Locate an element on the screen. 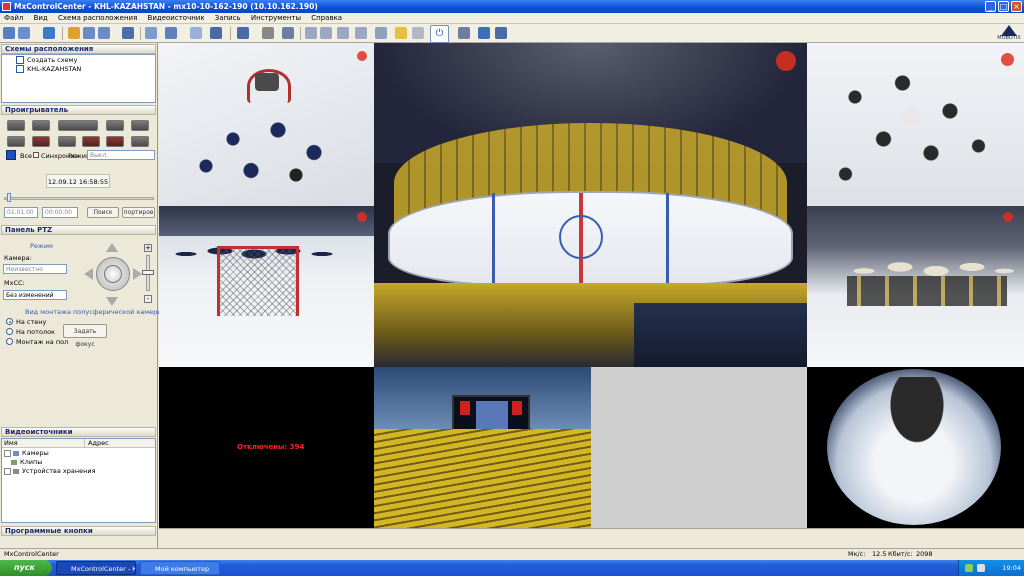  set-focus-button: Задать фокус is located at coordinates (85, 336).